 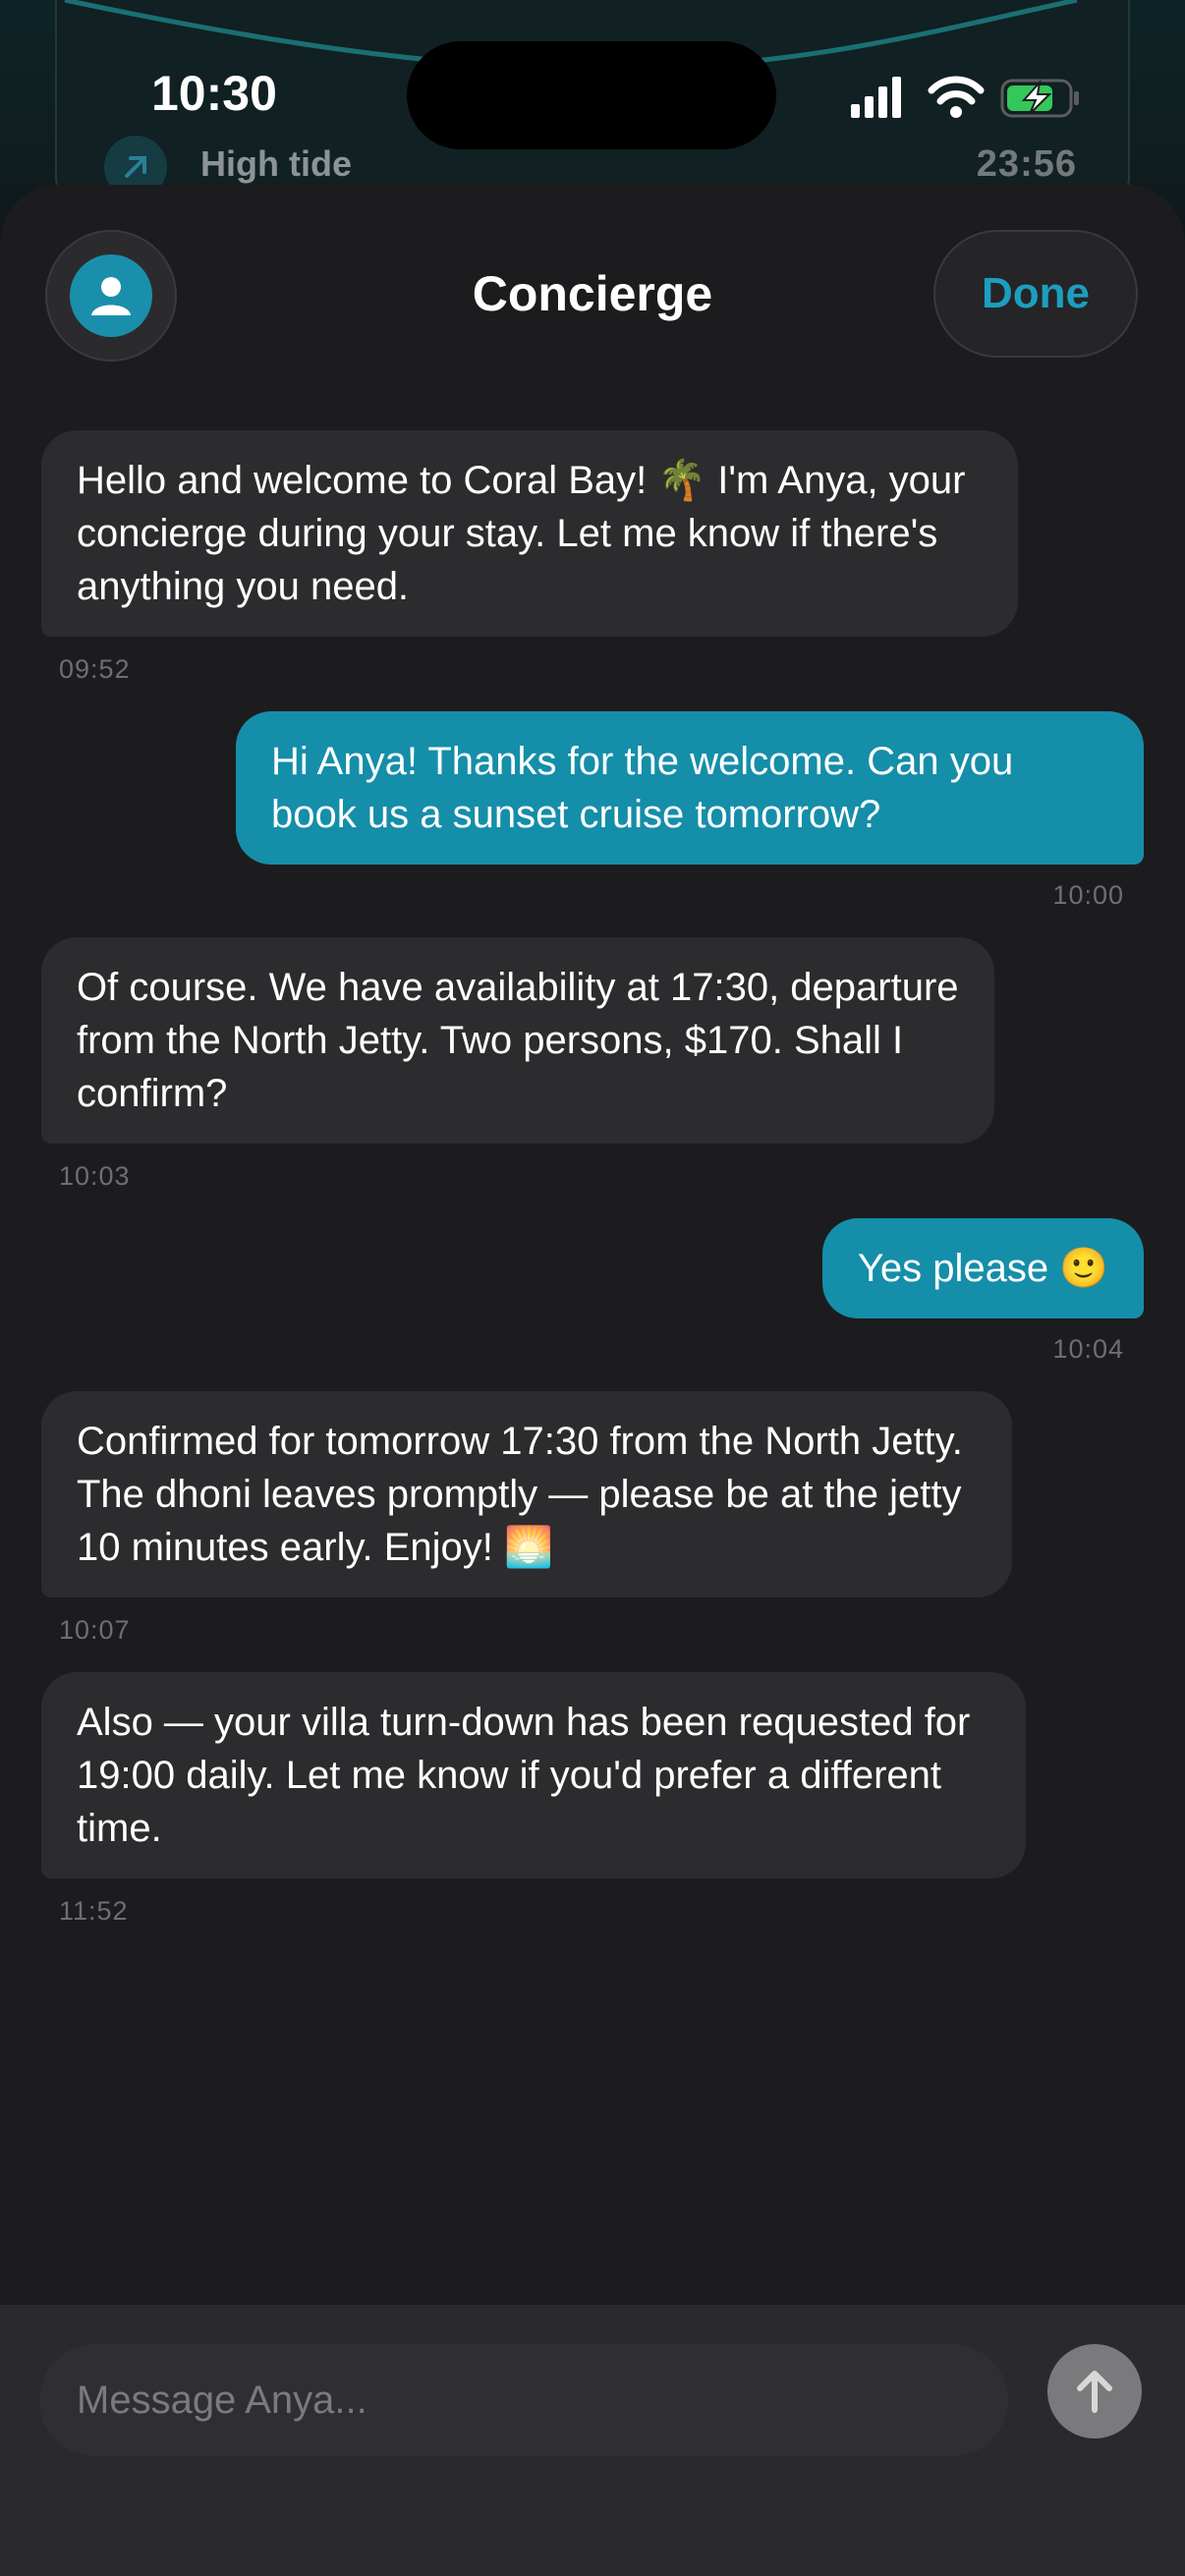 I want to click on dynamic-island, so click(x=592, y=95).